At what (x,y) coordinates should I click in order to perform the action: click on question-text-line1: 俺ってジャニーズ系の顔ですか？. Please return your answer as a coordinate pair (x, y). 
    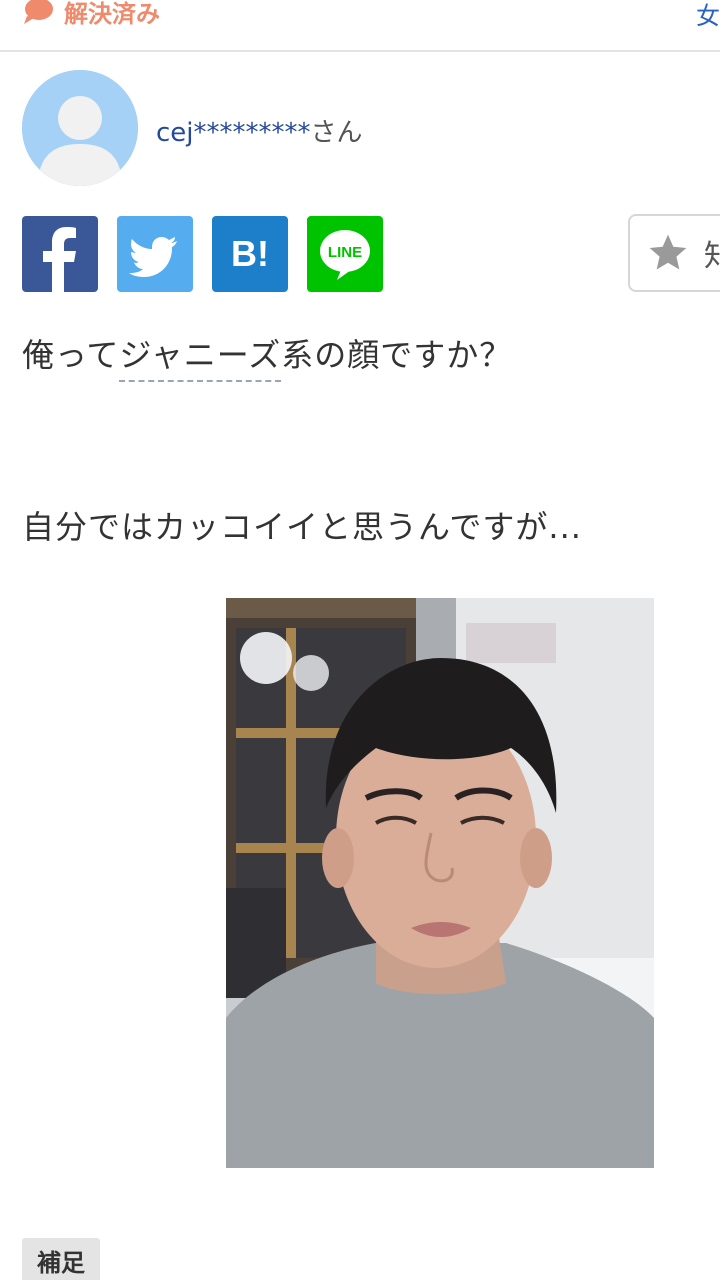
    Looking at the image, I should click on (267, 356).